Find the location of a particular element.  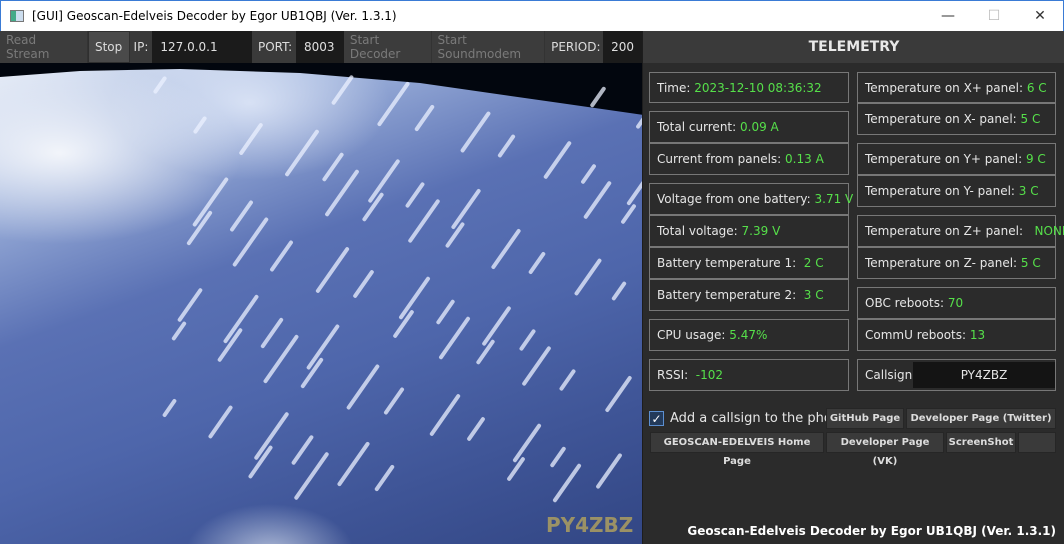

telemetry-label: Total current: is located at coordinates (698, 127).